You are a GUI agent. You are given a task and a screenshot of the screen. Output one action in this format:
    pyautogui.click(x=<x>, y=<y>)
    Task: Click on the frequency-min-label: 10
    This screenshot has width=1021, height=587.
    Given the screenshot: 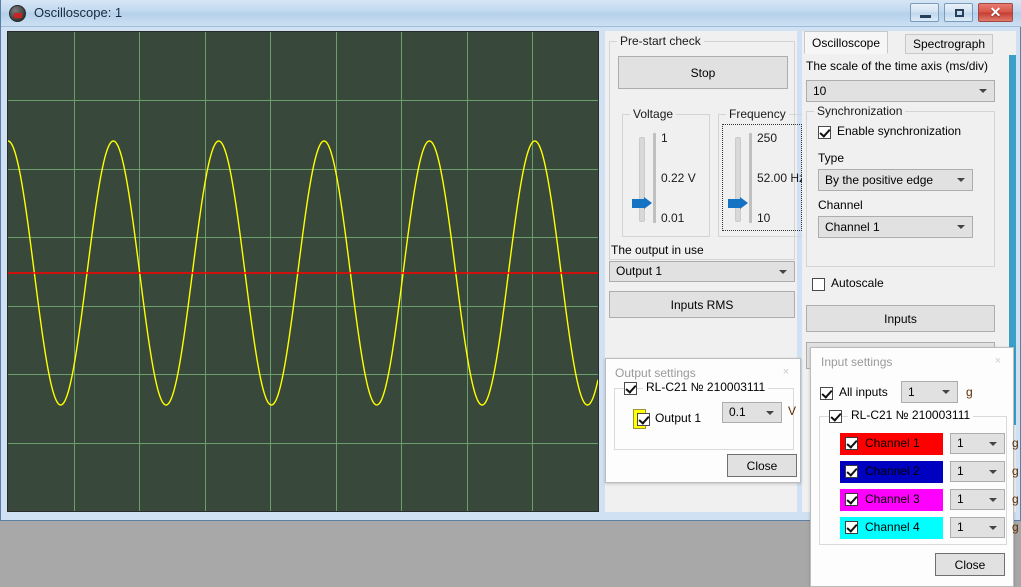 What is the action you would take?
    pyautogui.click(x=764, y=218)
    